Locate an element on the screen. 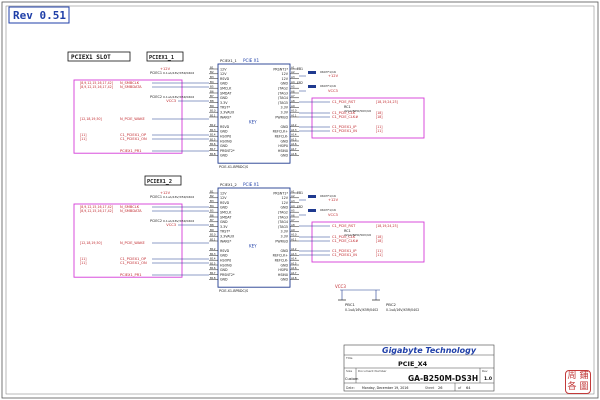  right-pin-number: A8 is located at coordinates (293, 101).